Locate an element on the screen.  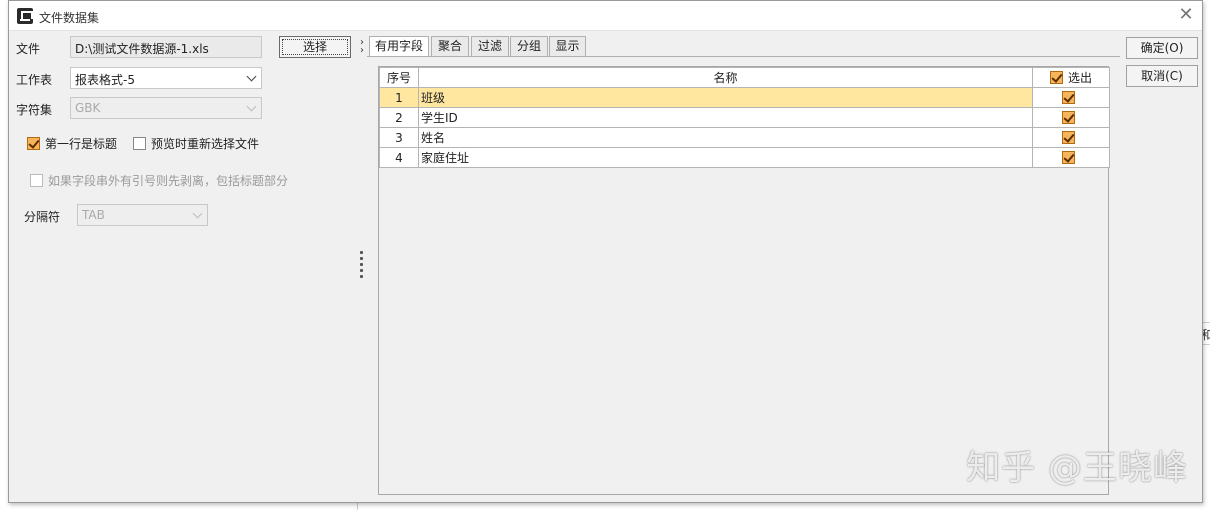
row-index: 4 is located at coordinates (399, 157).